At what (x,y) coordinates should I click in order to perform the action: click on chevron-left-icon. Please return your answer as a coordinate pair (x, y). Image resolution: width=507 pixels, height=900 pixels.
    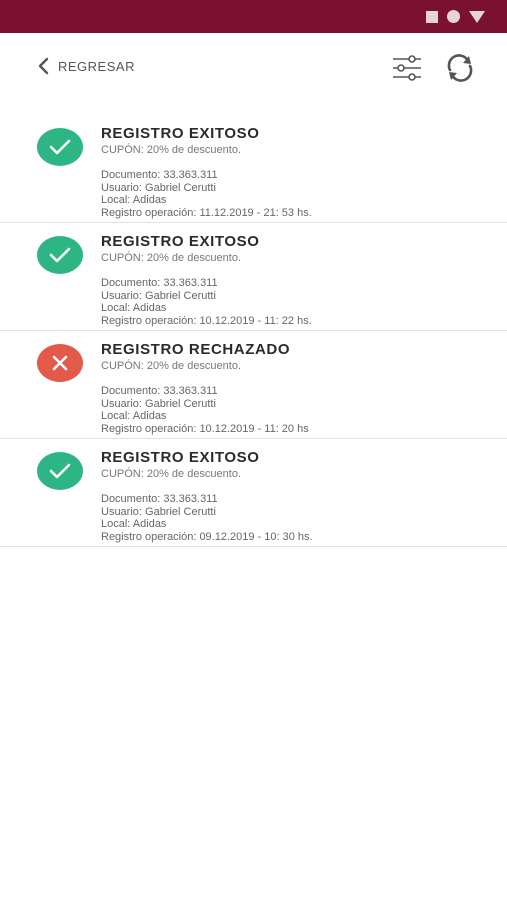
    Looking at the image, I should click on (43, 66).